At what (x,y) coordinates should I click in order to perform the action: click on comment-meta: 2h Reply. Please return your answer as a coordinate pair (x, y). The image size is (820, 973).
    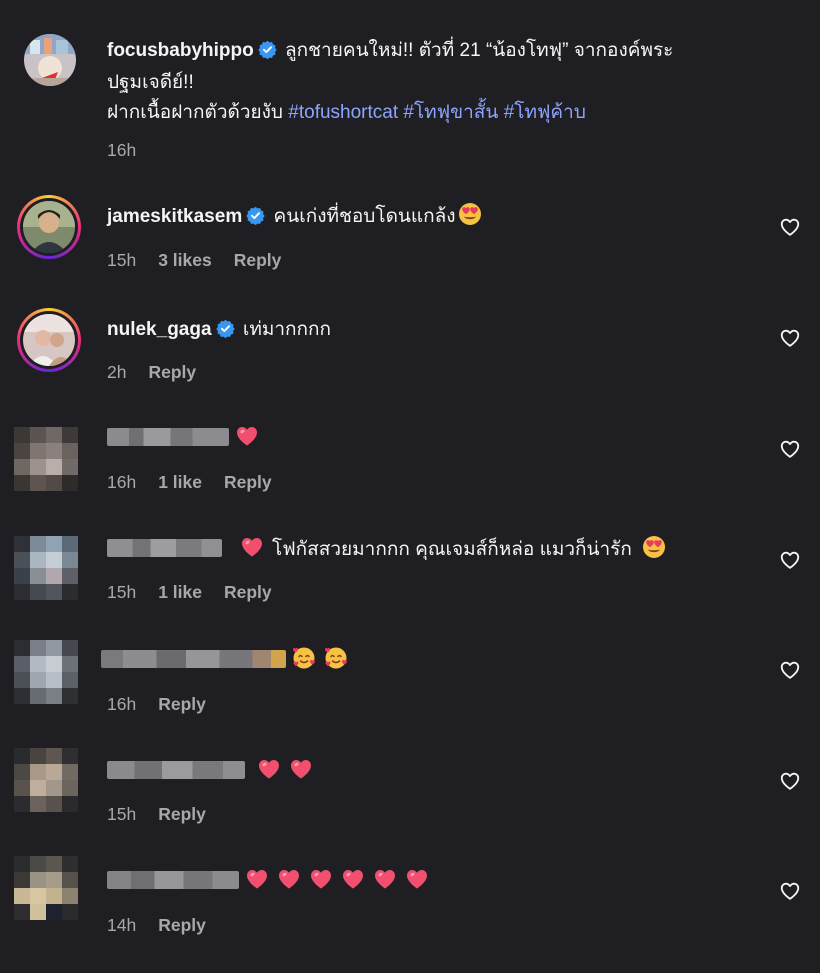
    Looking at the image, I should click on (162, 372).